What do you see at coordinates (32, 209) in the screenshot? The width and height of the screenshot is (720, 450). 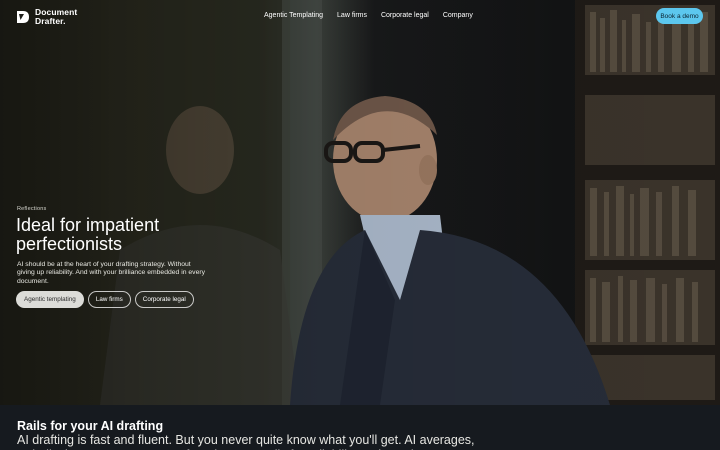 I see `hero-eyebrow: Reflections` at bounding box center [32, 209].